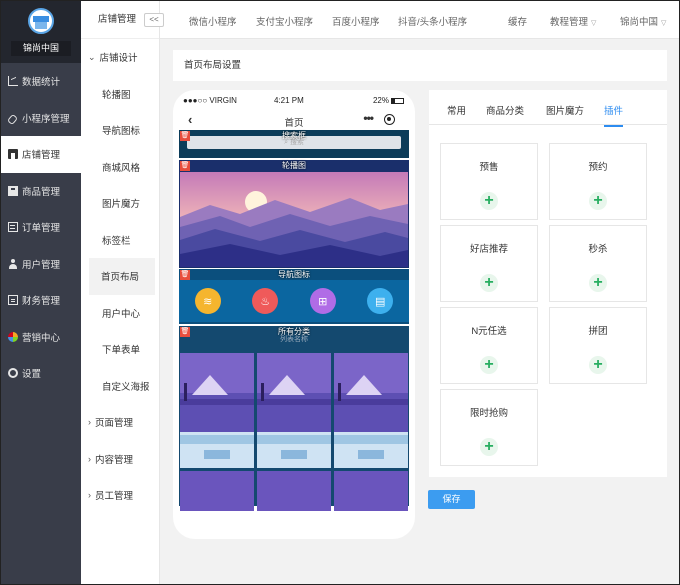  I want to click on chevron-down-icon: ⌄, so click(92, 56).